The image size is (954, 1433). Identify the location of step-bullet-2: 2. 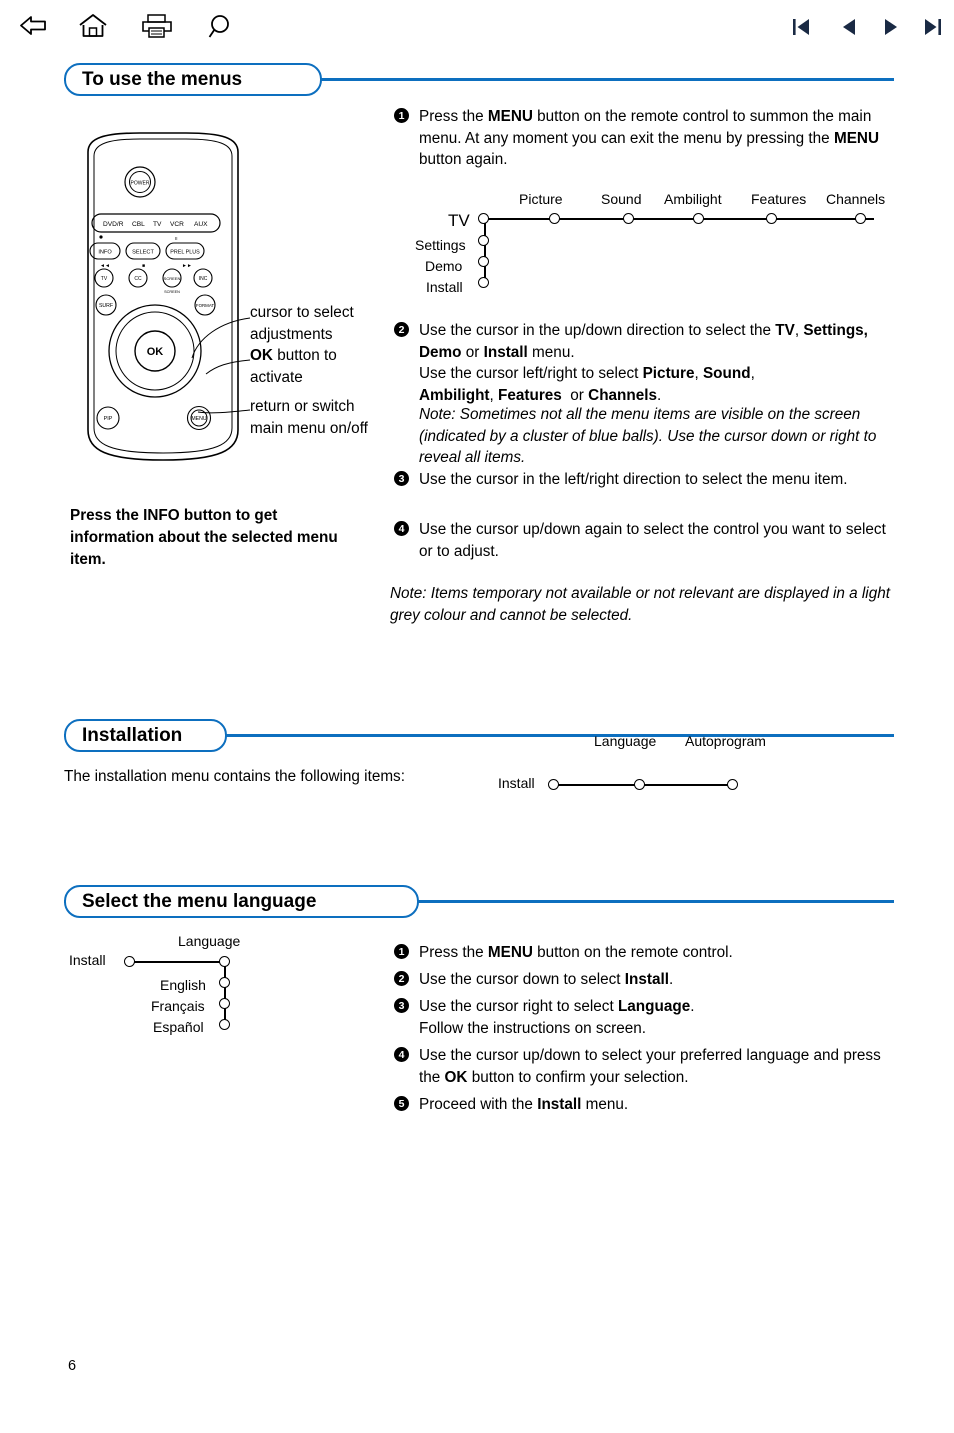
(401, 329).